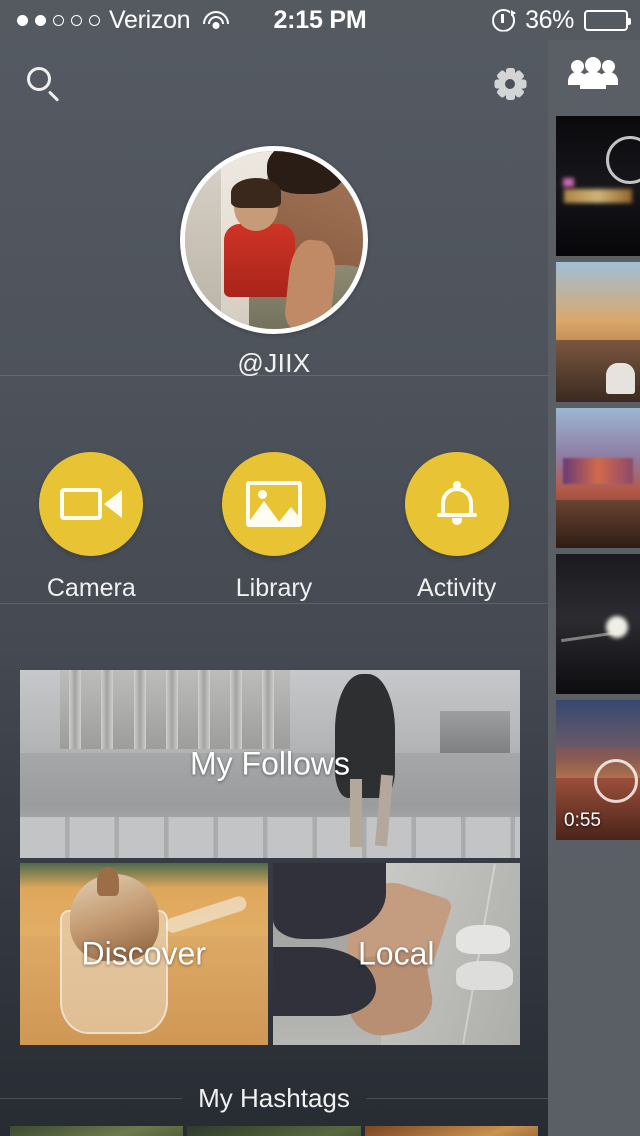 This screenshot has height=1136, width=640. I want to click on video-thumbnail: 0:55, so click(598, 770).